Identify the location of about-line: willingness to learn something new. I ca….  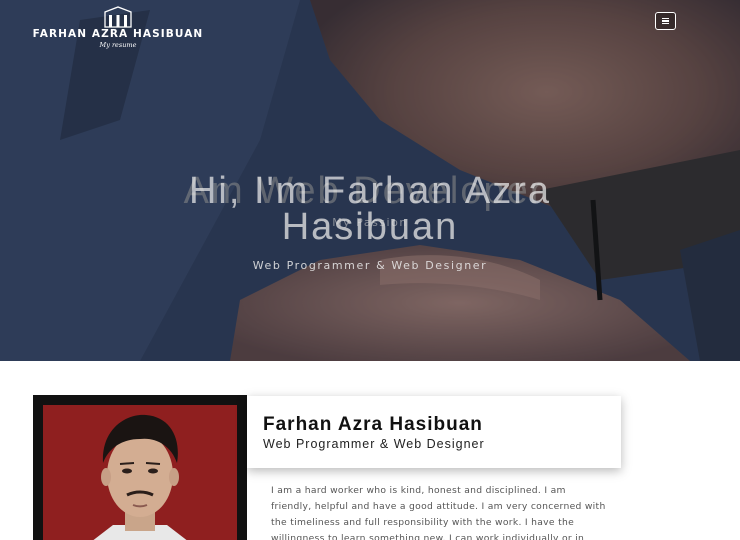
(428, 536).